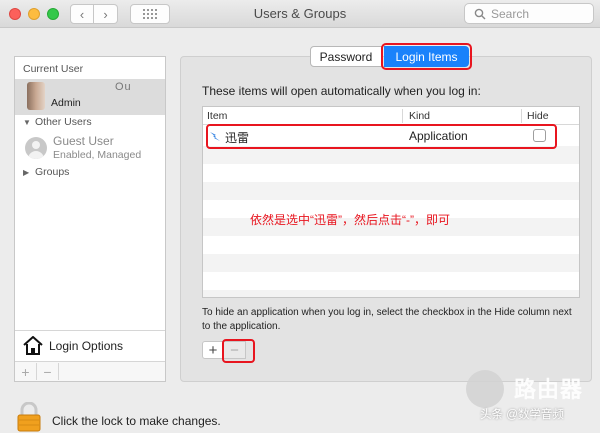  I want to click on router-logo-icon, so click(485, 389).